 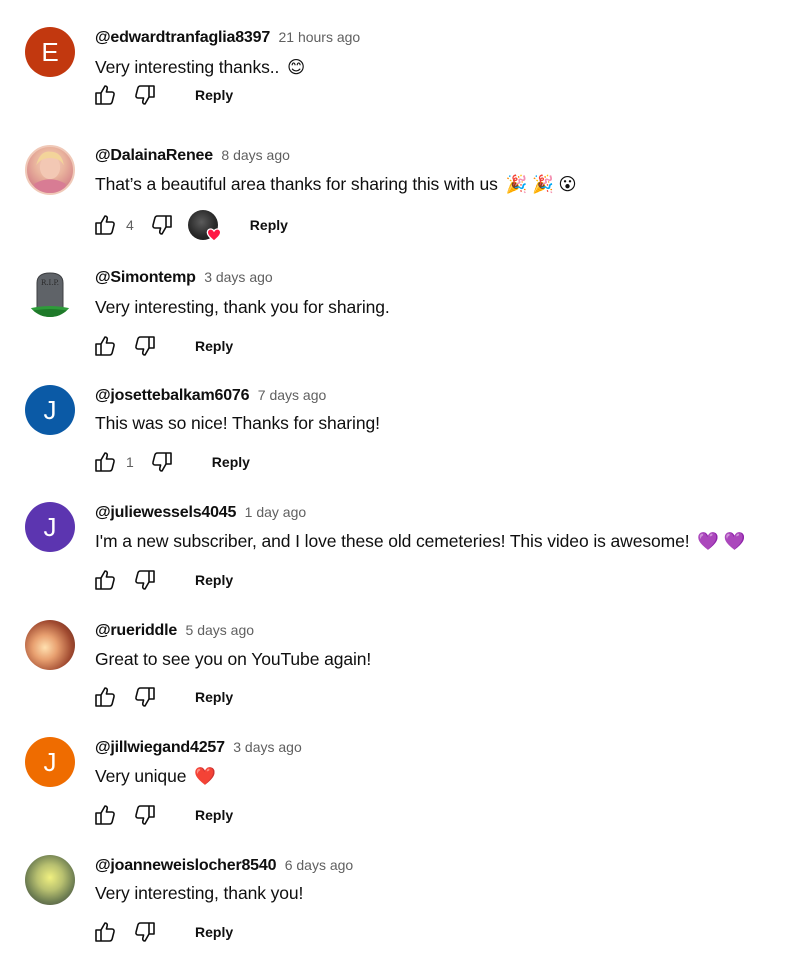 What do you see at coordinates (165, 512) in the screenshot?
I see `author-handle: @juliewessels4045` at bounding box center [165, 512].